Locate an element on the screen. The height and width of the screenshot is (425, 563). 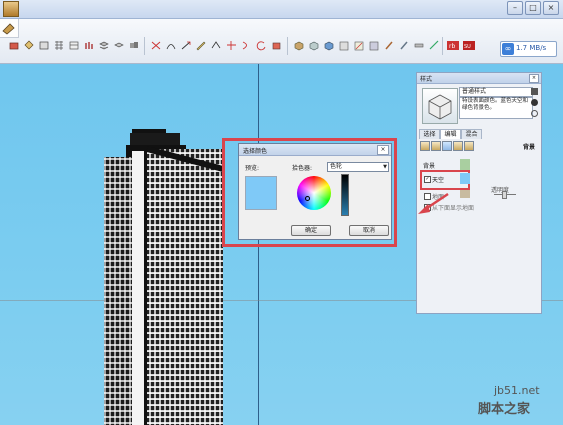
toolbar-tab is located at coordinates (9, 28).